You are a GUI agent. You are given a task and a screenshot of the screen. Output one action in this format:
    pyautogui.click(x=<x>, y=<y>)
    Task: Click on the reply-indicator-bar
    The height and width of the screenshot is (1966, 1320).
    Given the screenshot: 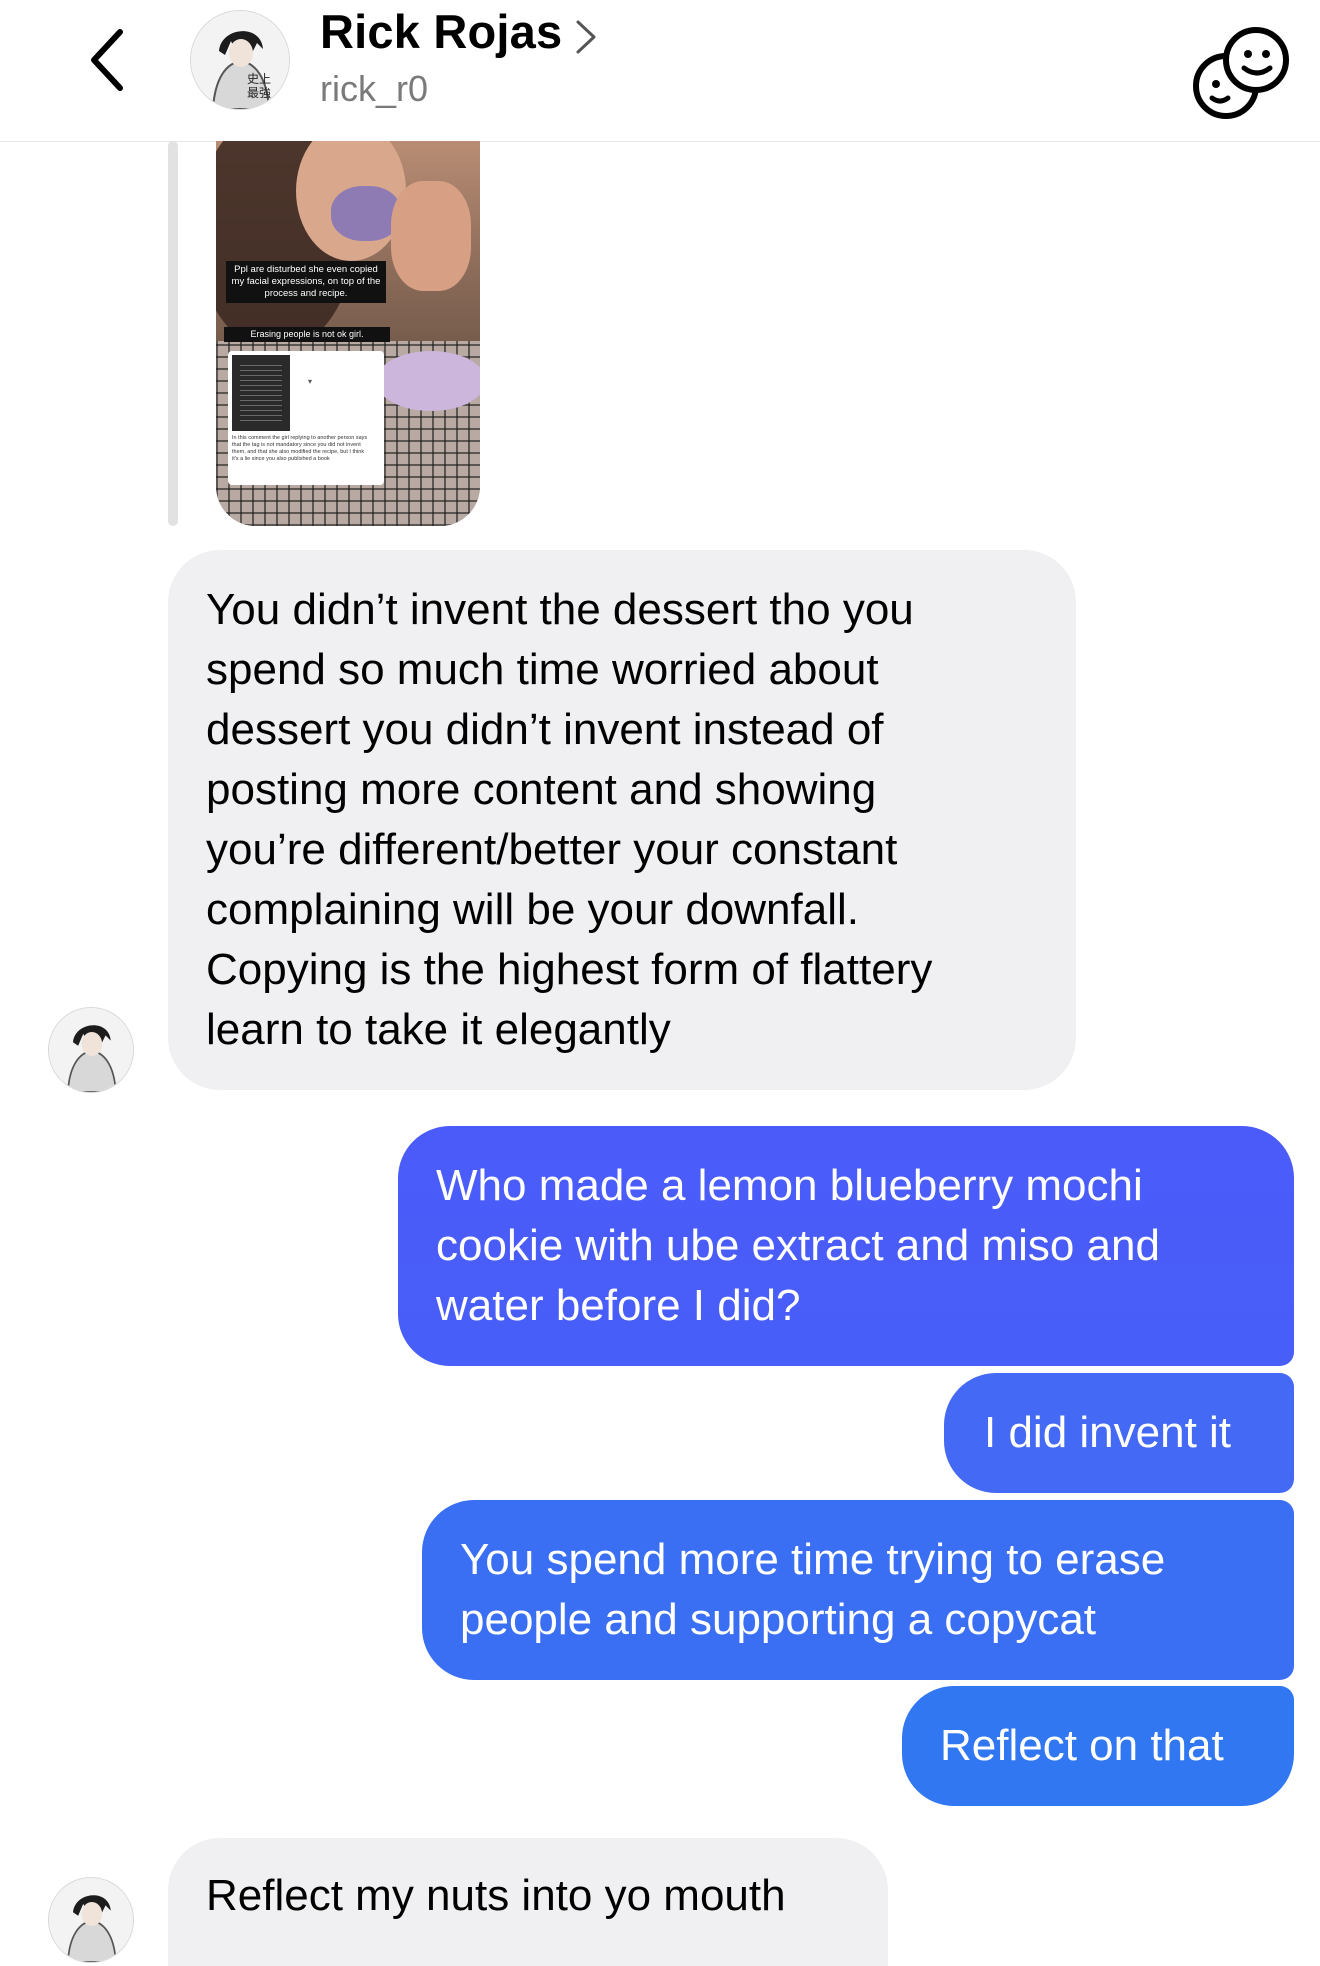 What is the action you would take?
    pyautogui.click(x=173, y=333)
    